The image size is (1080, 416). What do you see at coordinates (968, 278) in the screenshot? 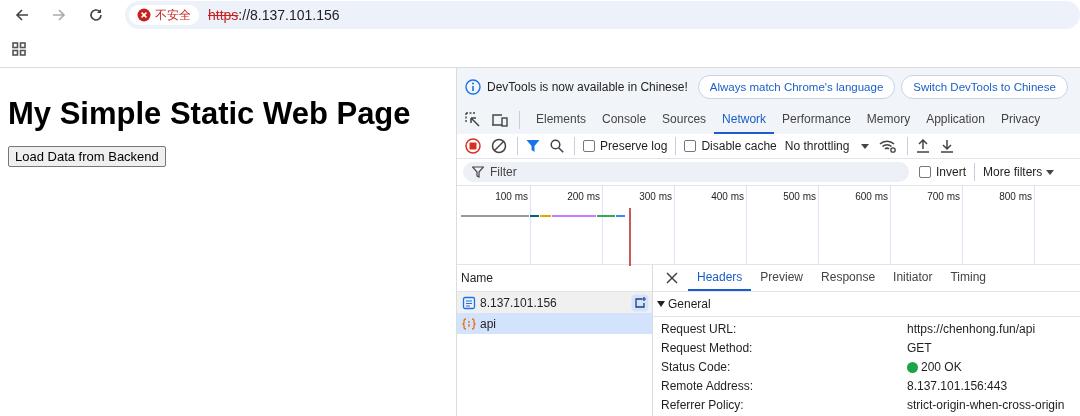
I see `detail-tab: Timing` at bounding box center [968, 278].